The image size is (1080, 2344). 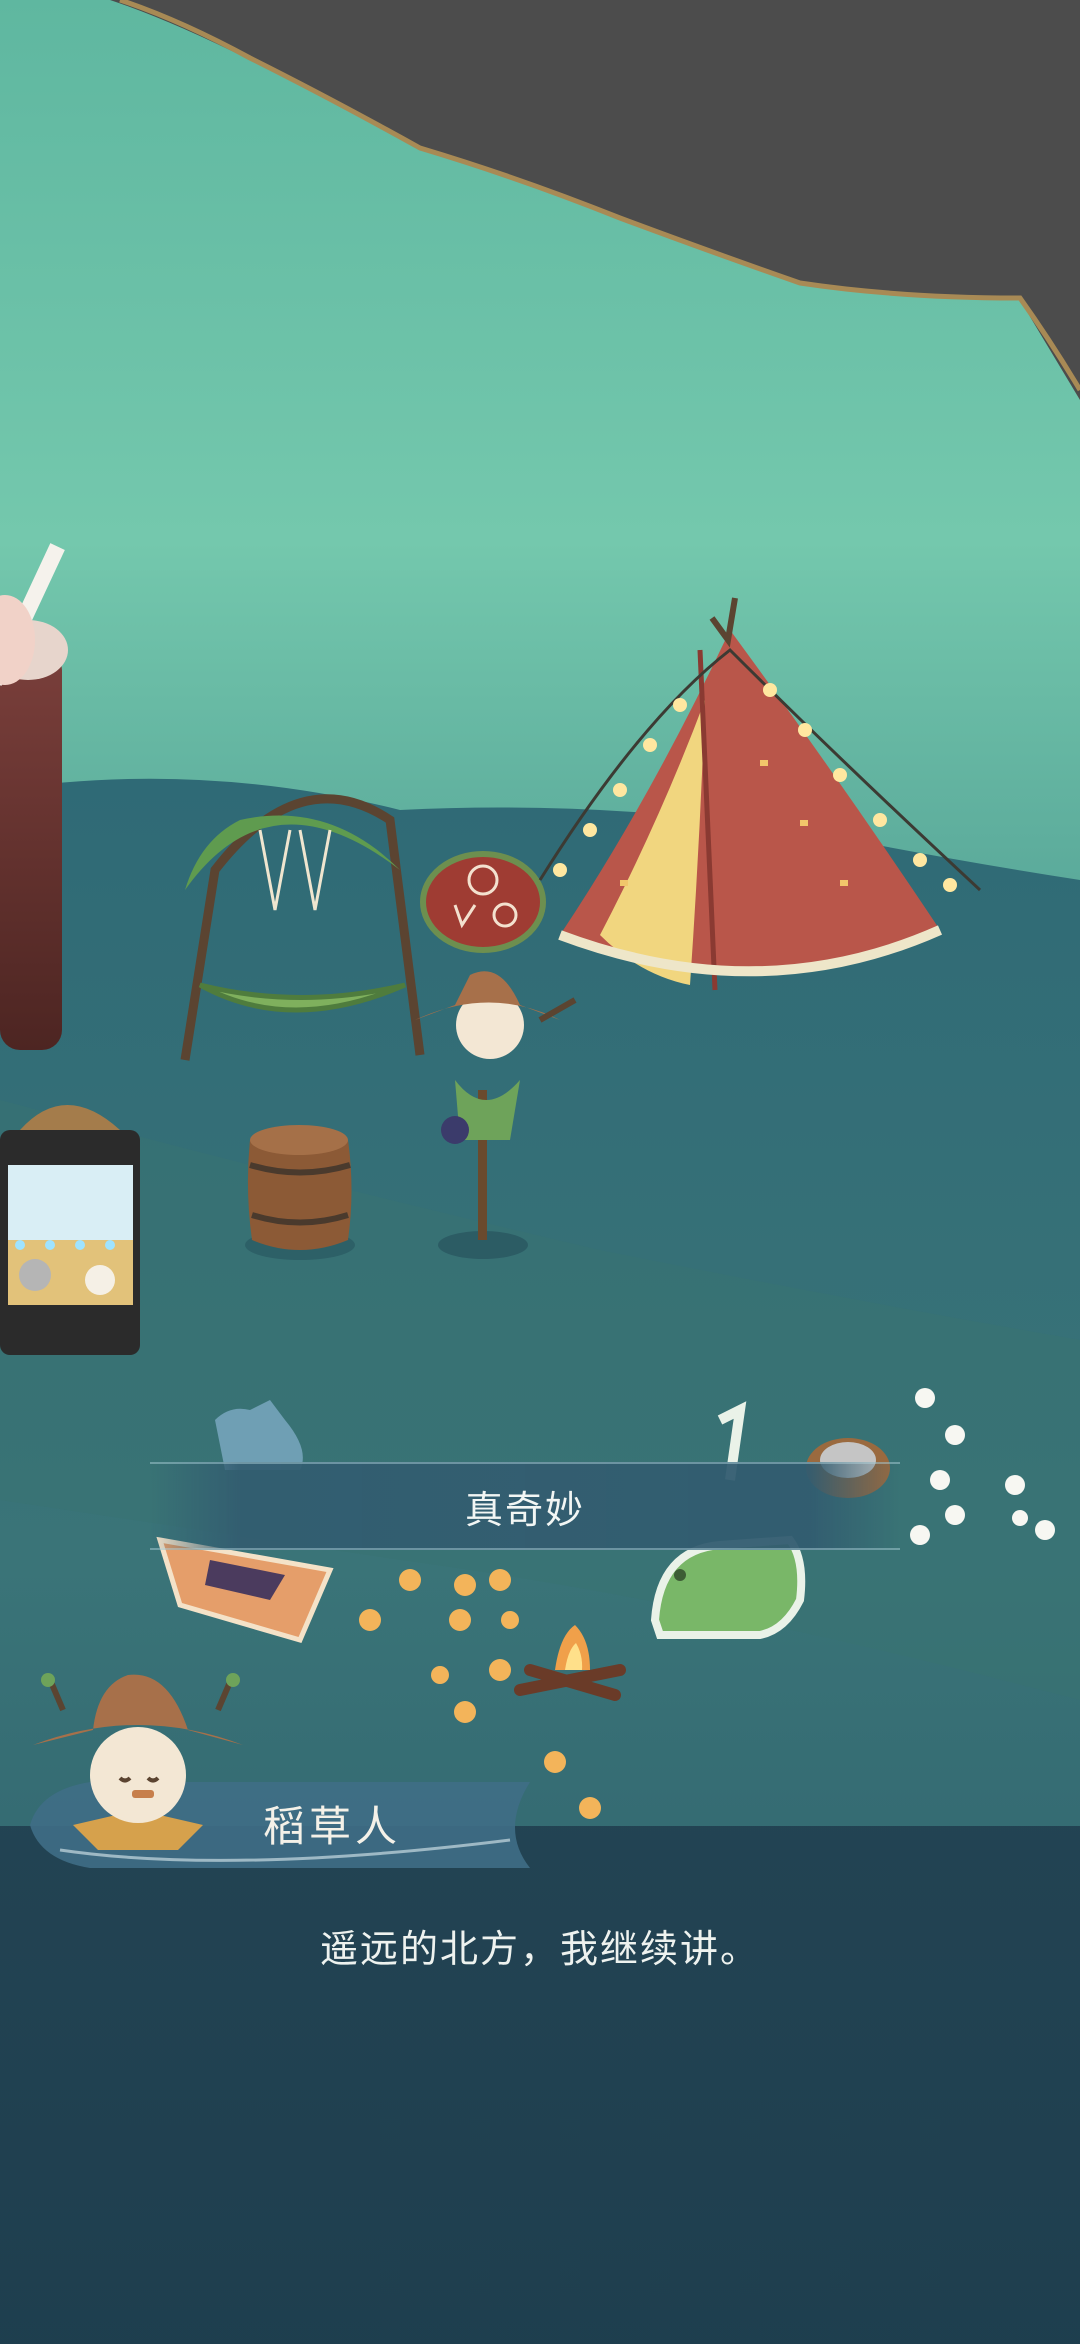 I want to click on speaker-name: 稻草人, so click(x=332, y=1826).